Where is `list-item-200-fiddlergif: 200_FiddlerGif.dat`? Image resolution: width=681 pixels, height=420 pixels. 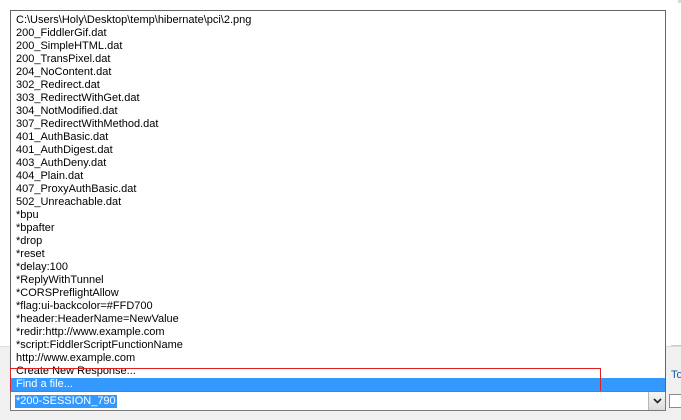
list-item-200-fiddlergif: 200_FiddlerGif.dat is located at coordinates (338, 33).